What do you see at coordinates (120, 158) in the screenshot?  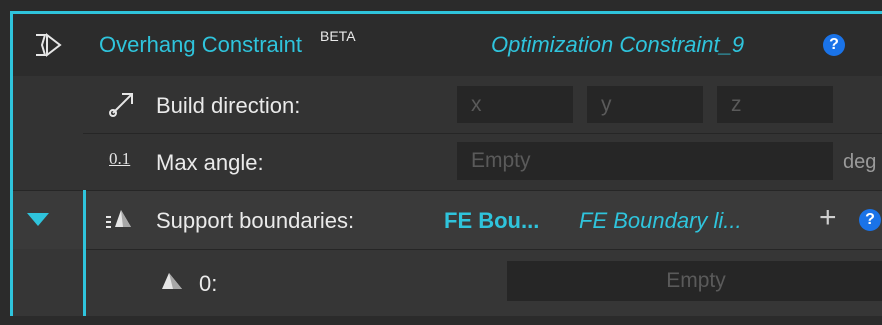 I see `decimal-icon: 0.1` at bounding box center [120, 158].